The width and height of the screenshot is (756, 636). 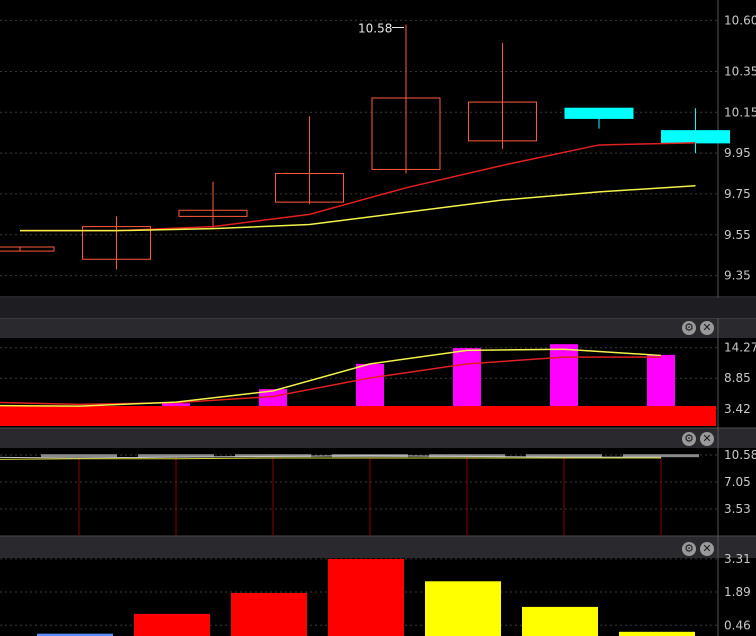 What do you see at coordinates (375, 28) in the screenshot?
I see `max-price-label: 10.58` at bounding box center [375, 28].